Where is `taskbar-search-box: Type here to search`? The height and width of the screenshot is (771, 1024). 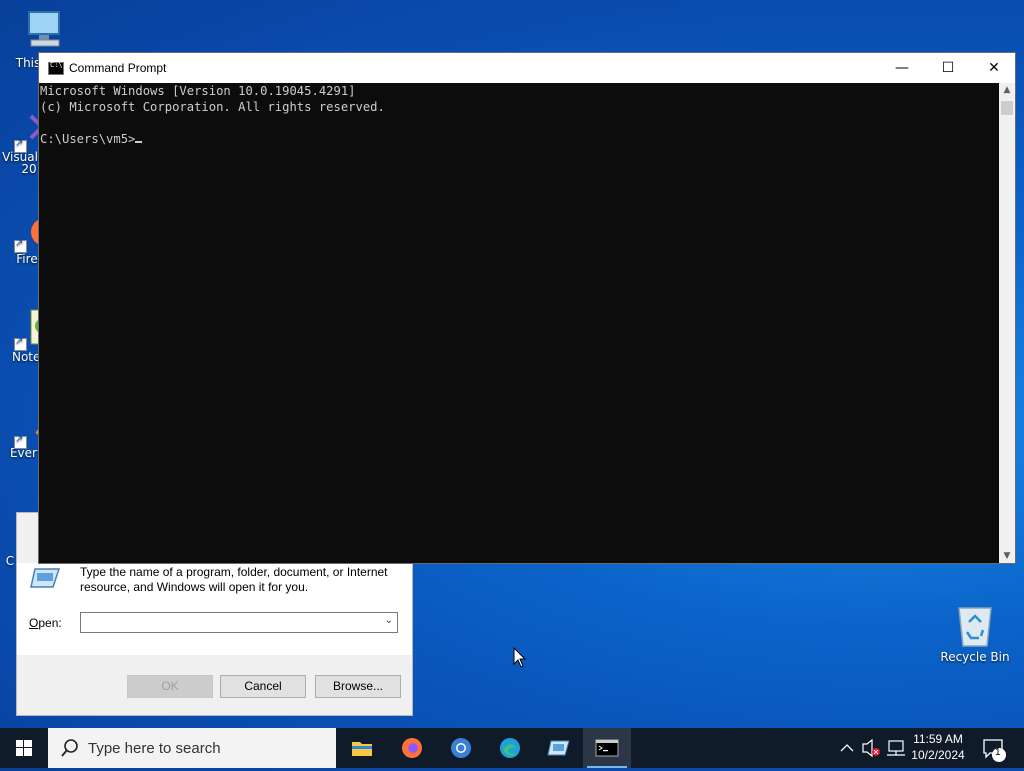
taskbar-search-box: Type here to search is located at coordinates (192, 748).